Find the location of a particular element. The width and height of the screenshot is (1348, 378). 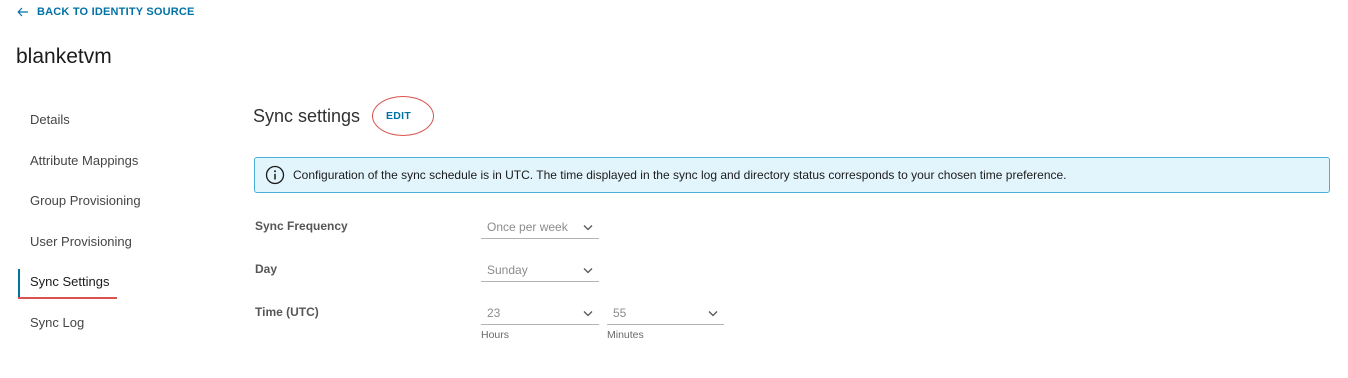

sidebar-item-attribute-mappings: Attribute Mappings is located at coordinates (88, 161).